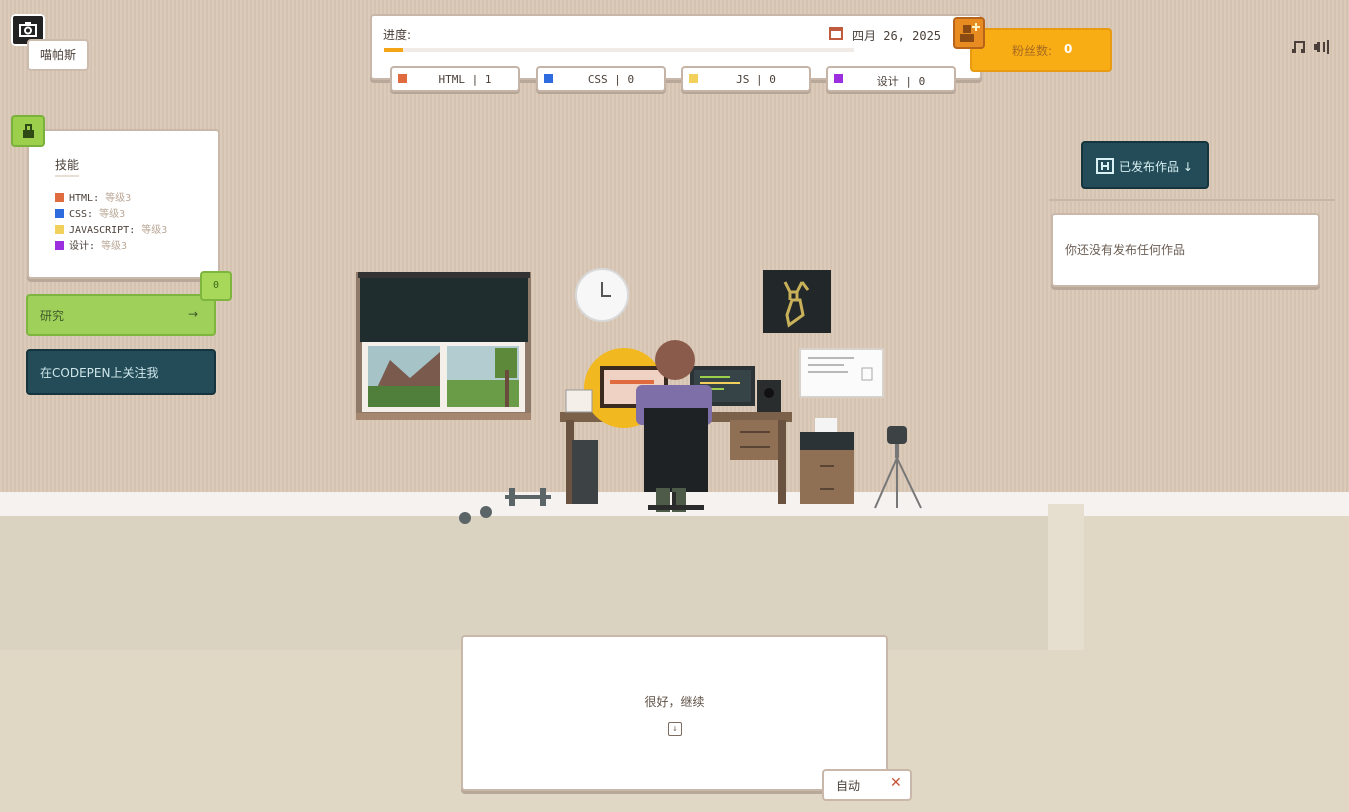 The image size is (1349, 812). What do you see at coordinates (867, 785) in the screenshot?
I see `auto-toggle: 自动 ✕` at bounding box center [867, 785].